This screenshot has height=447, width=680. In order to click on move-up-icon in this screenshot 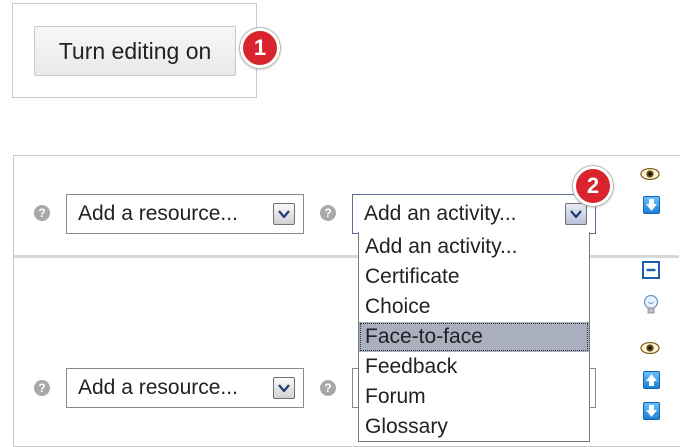, I will do `click(651, 380)`.